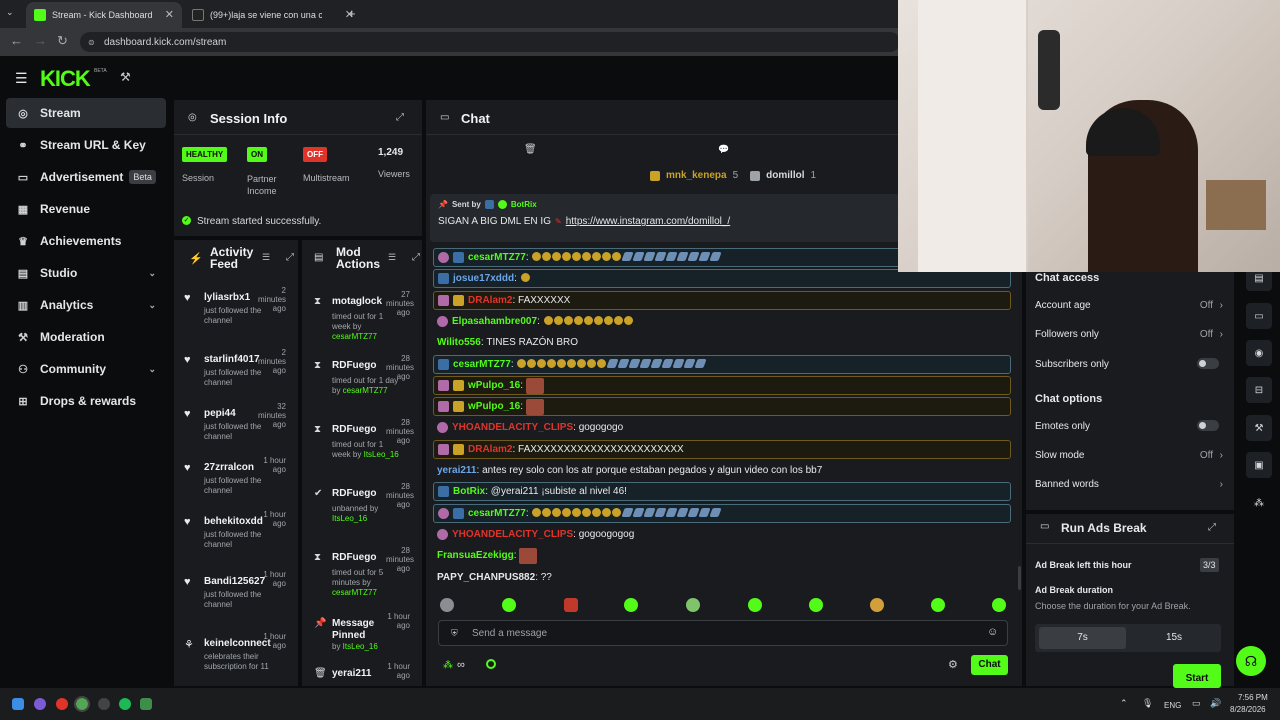  What do you see at coordinates (169, 14) in the screenshot?
I see `close-icon: ✕` at bounding box center [169, 14].